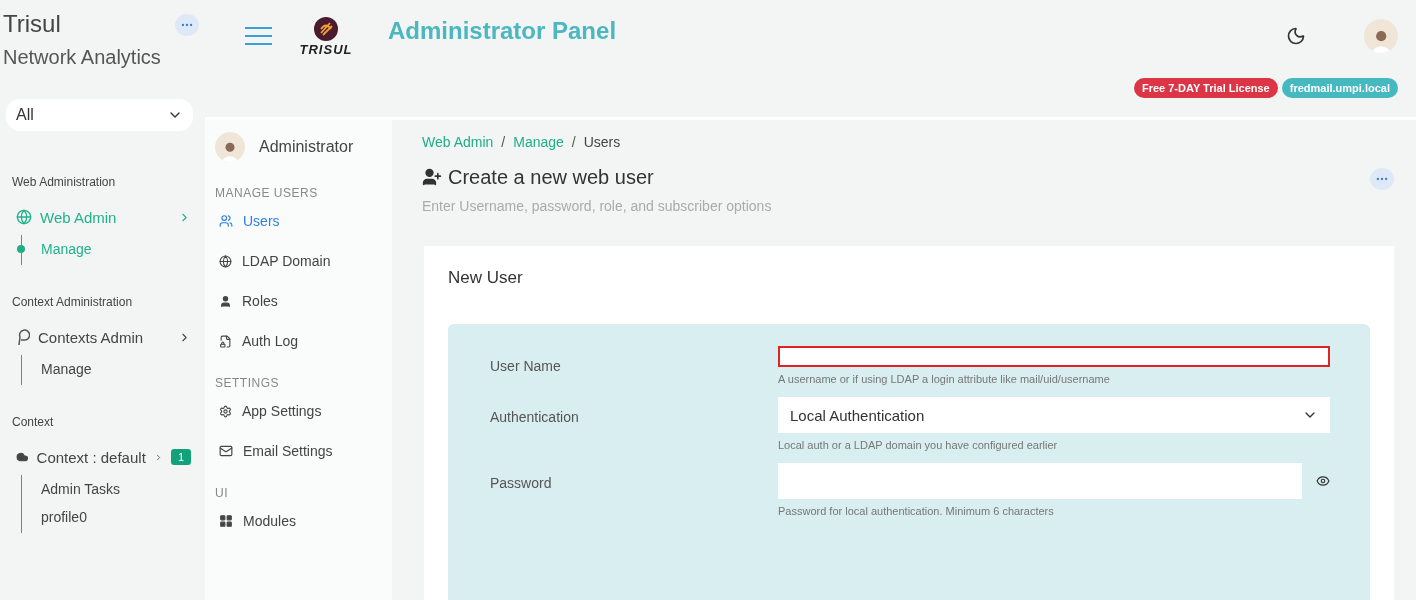 The height and width of the screenshot is (600, 1416). Describe the element at coordinates (1296, 36) in the screenshot. I see `moon-icon` at that location.